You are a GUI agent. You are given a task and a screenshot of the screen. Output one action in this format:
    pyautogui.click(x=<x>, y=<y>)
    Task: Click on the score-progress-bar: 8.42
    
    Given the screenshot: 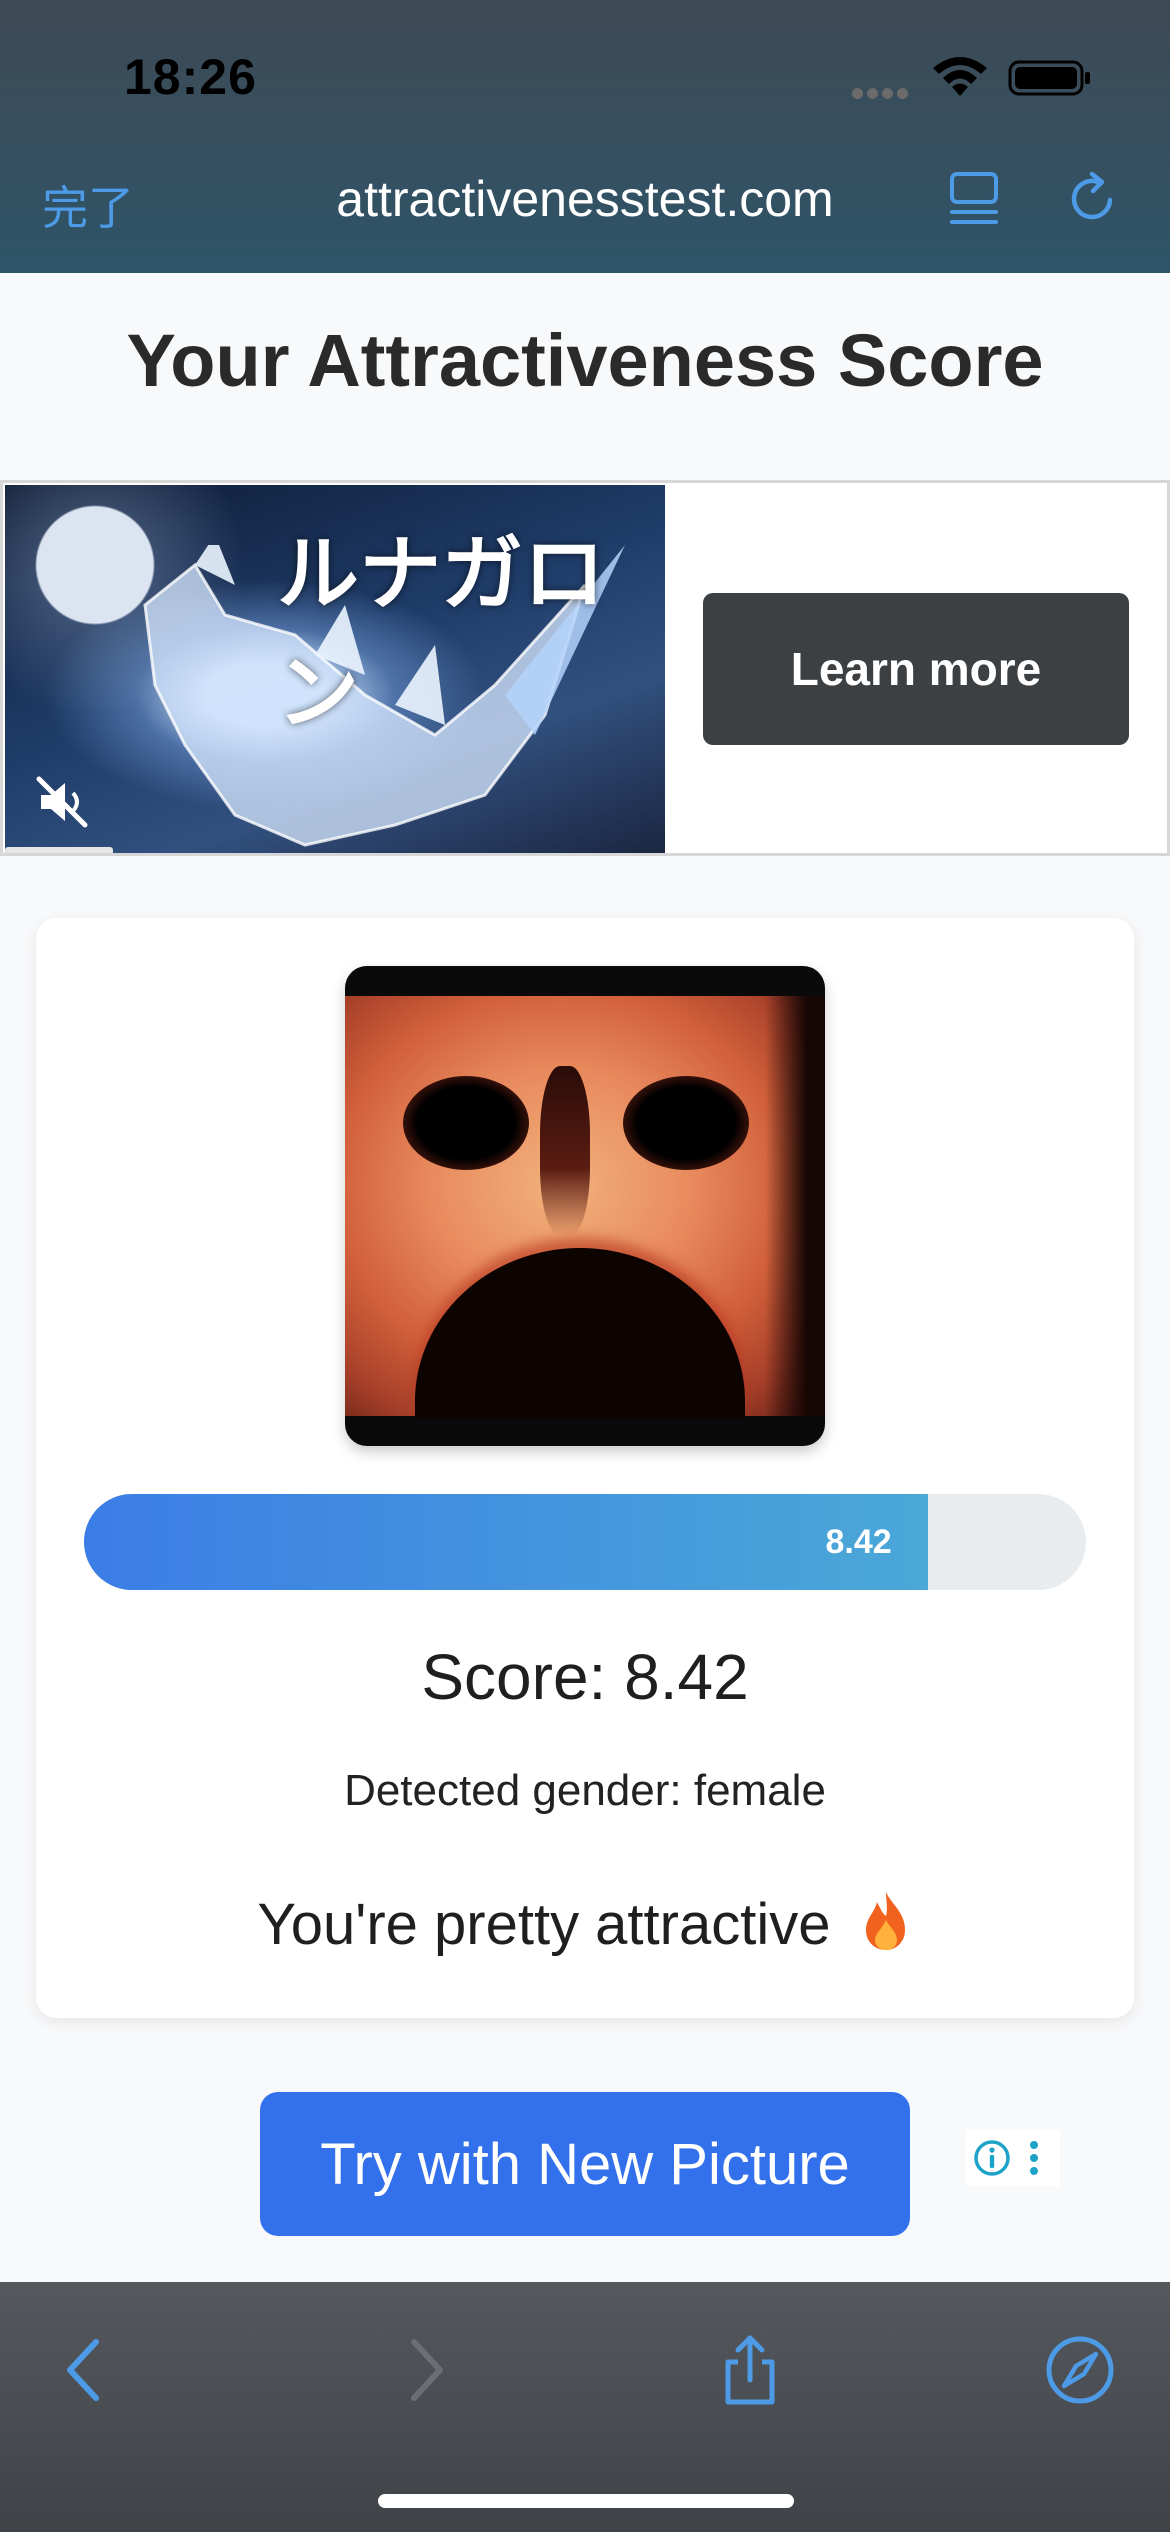 What is the action you would take?
    pyautogui.click(x=585, y=1542)
    